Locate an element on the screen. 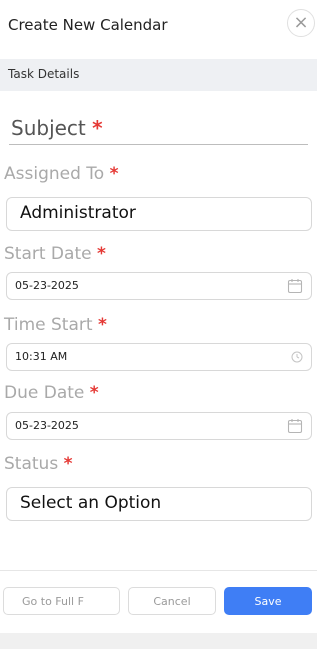  status-select: Select an Option is located at coordinates (159, 504).